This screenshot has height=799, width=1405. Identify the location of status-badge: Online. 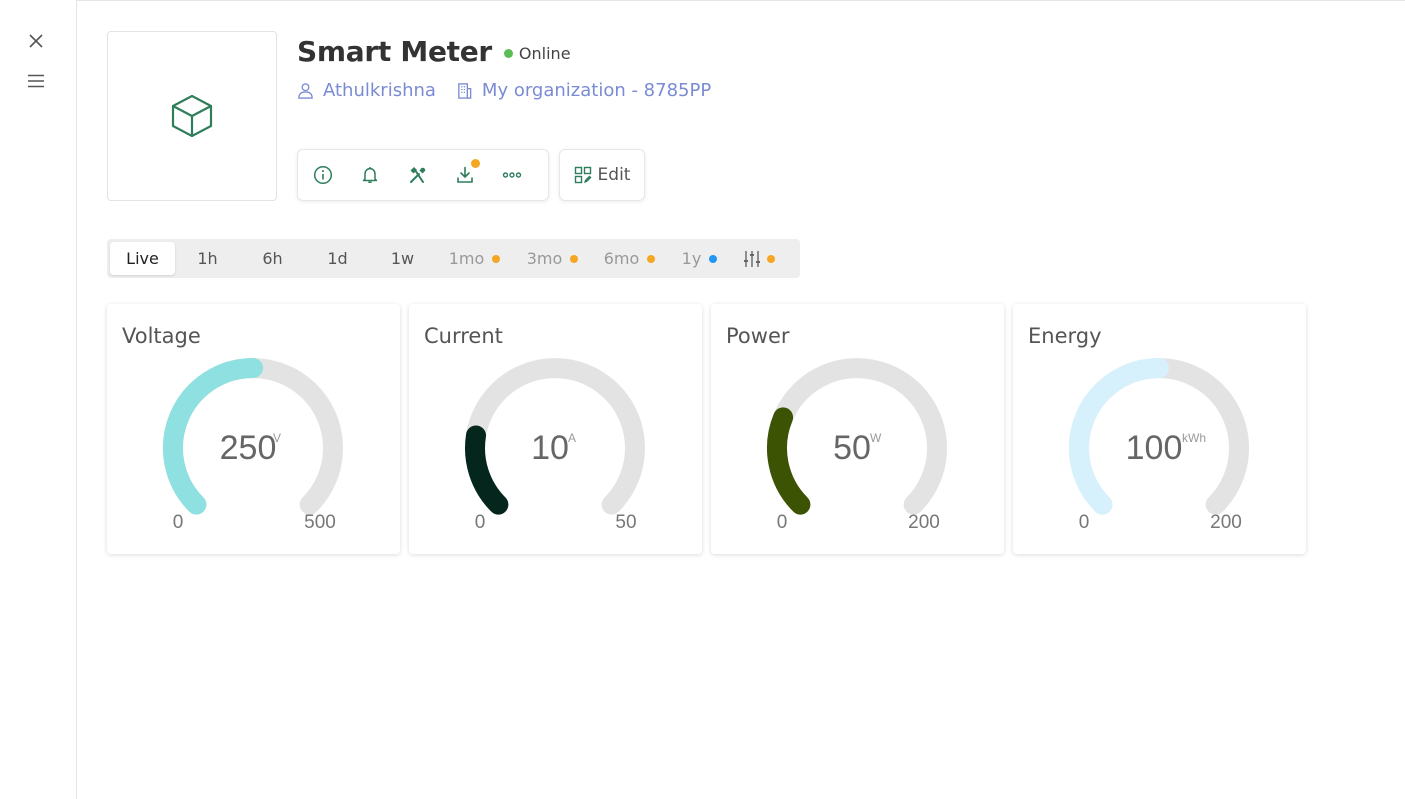
(537, 53).